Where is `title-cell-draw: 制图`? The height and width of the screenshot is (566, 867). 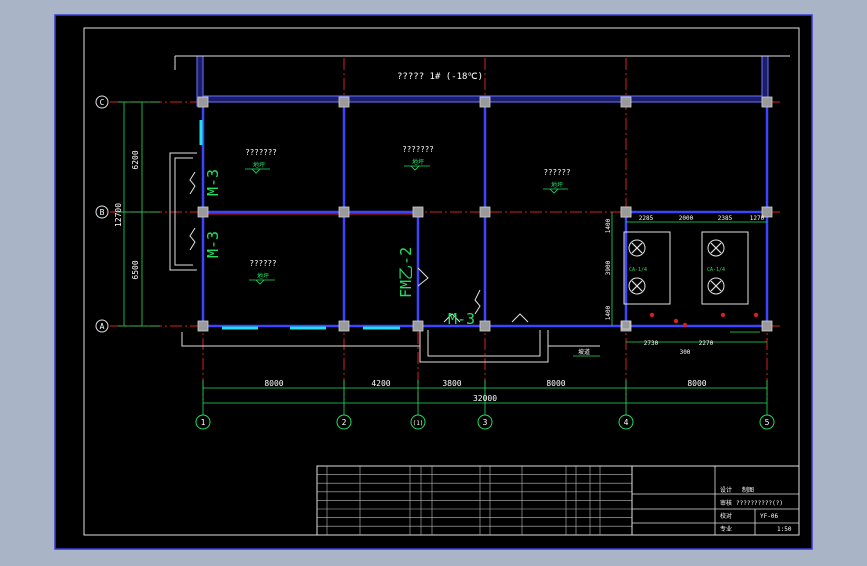
title-cell-draw: 制图 is located at coordinates (748, 490).